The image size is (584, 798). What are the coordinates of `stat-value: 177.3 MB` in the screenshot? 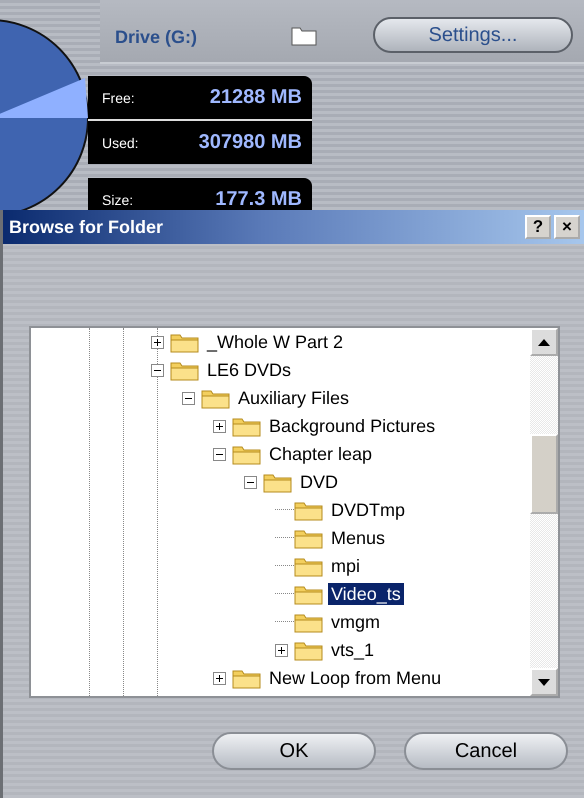 It's located at (258, 199).